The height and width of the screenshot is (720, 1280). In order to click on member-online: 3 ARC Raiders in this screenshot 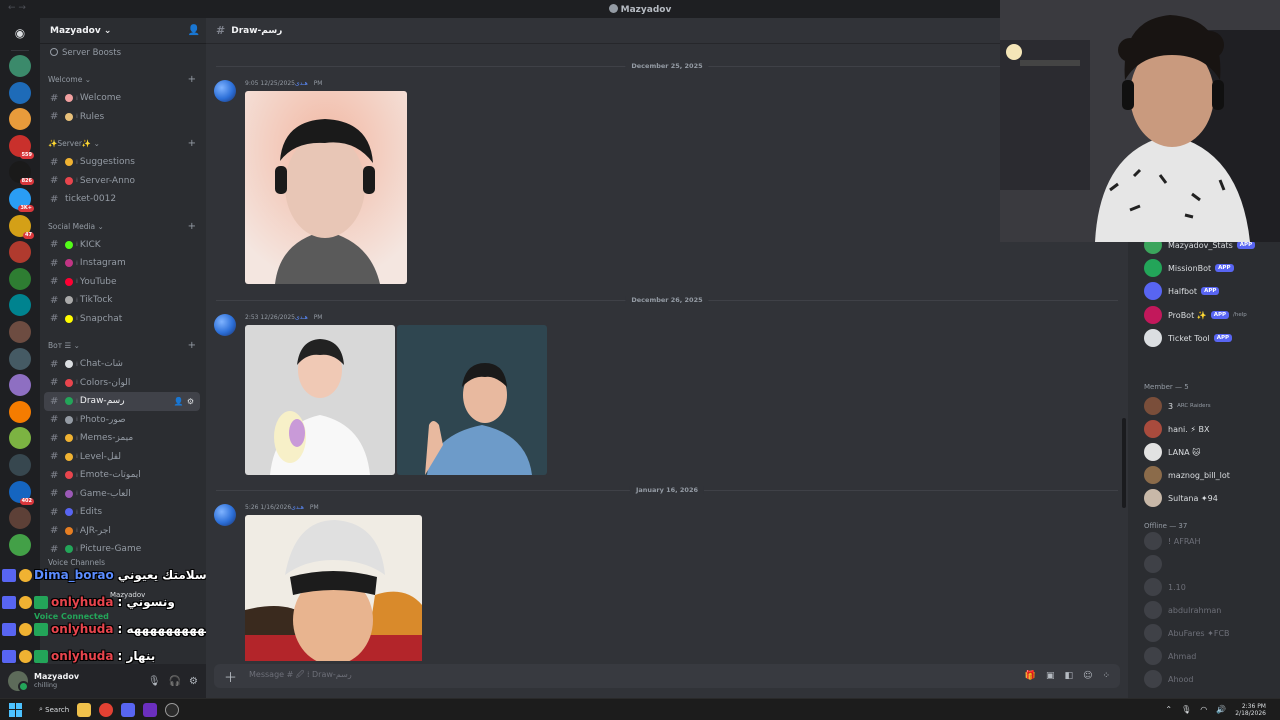, I will do `click(1177, 406)`.